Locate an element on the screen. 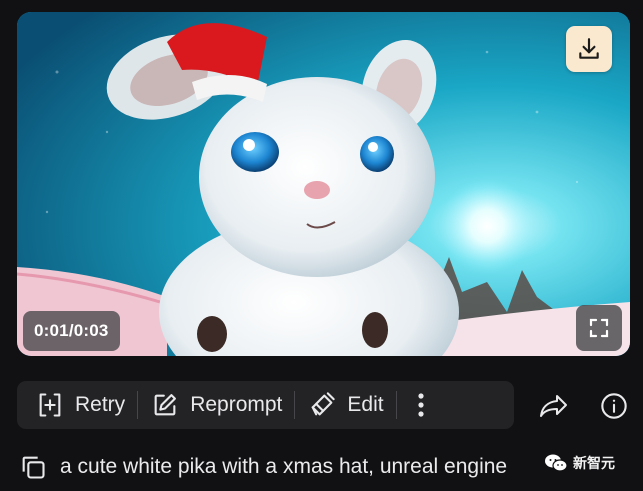 Image resolution: width=643 pixels, height=491 pixels. fullscreen-icon is located at coordinates (599, 328).